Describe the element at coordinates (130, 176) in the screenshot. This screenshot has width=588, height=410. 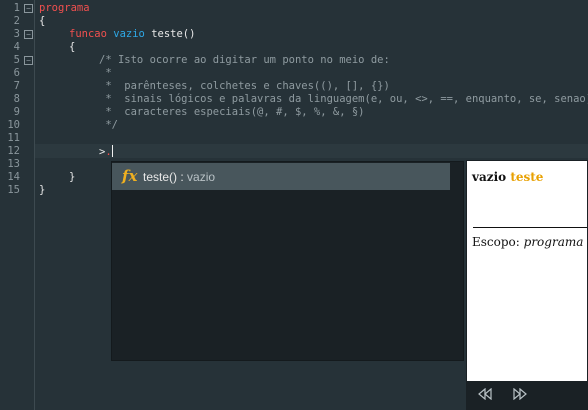
I see `fx-icon: fx` at that location.